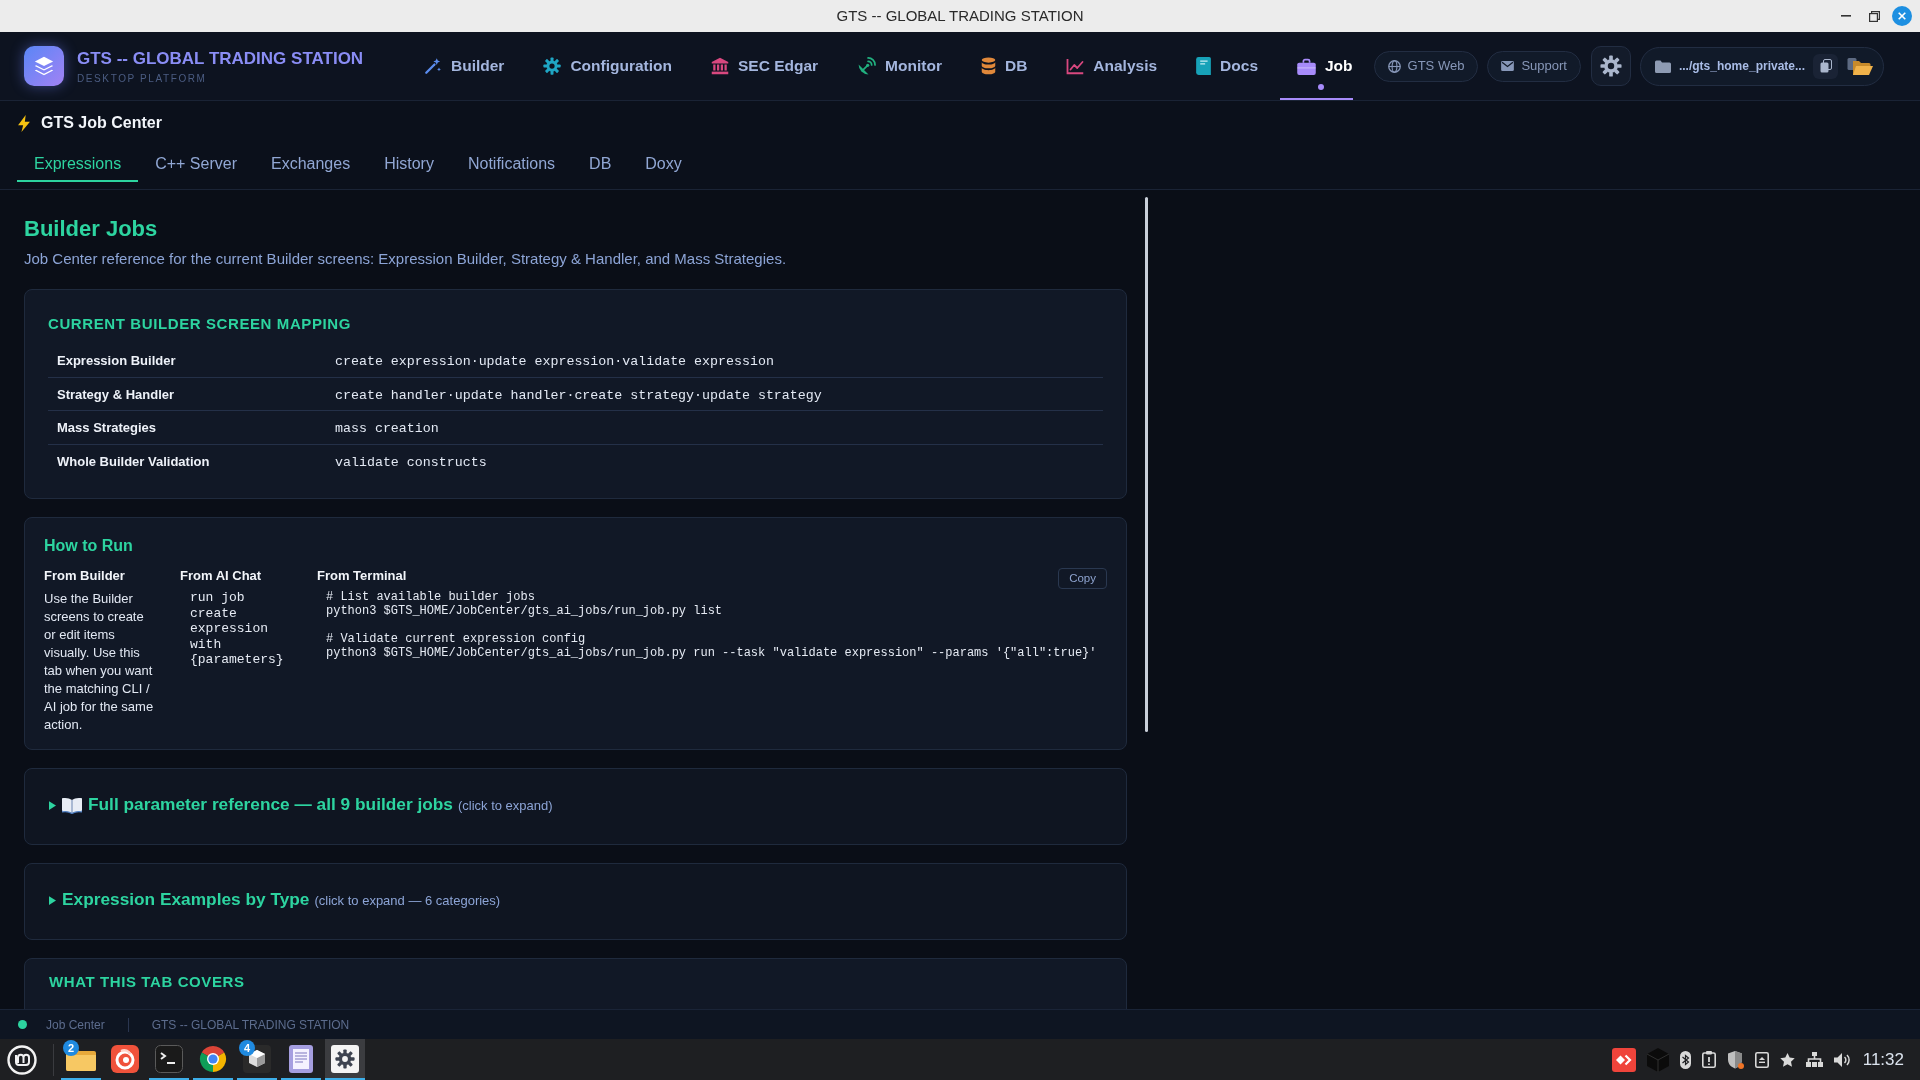  What do you see at coordinates (221, 576) in the screenshot?
I see `column-heading: From AI Chat` at bounding box center [221, 576].